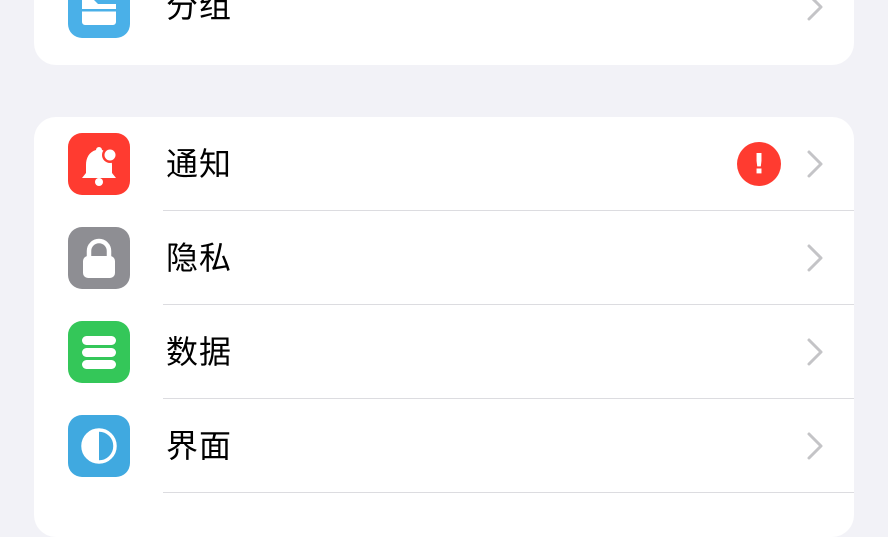 The height and width of the screenshot is (537, 888). Describe the element at coordinates (759, 164) in the screenshot. I see `alert-badge: !` at that location.